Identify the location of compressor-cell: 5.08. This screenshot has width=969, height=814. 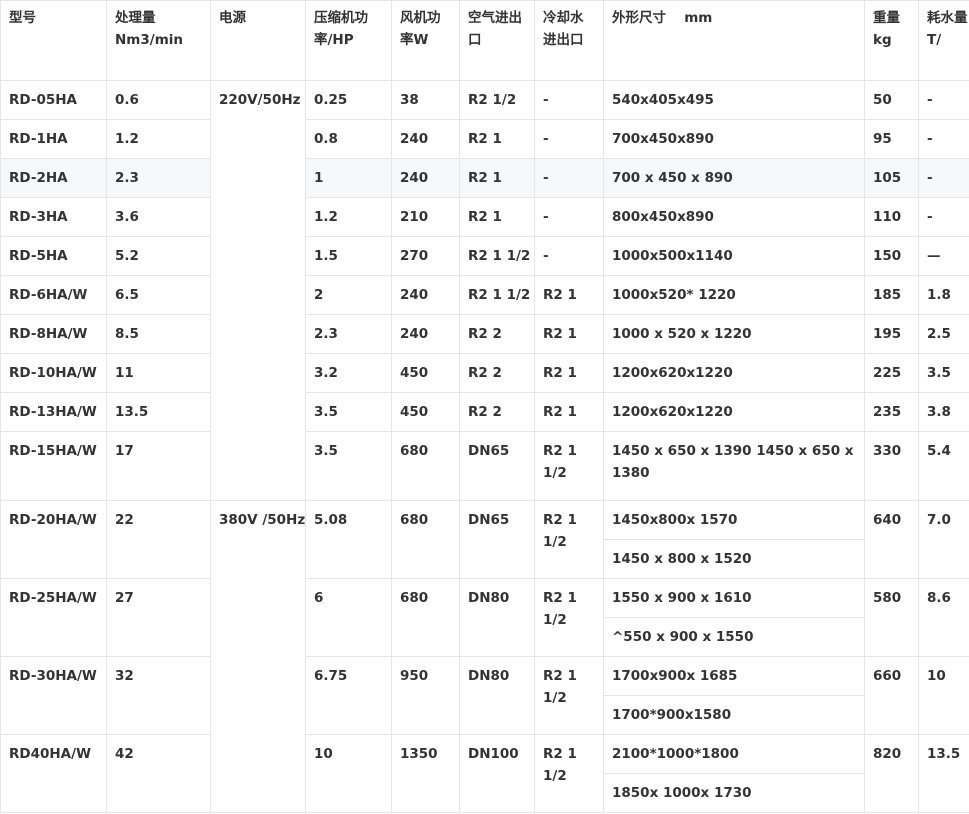
(348, 539).